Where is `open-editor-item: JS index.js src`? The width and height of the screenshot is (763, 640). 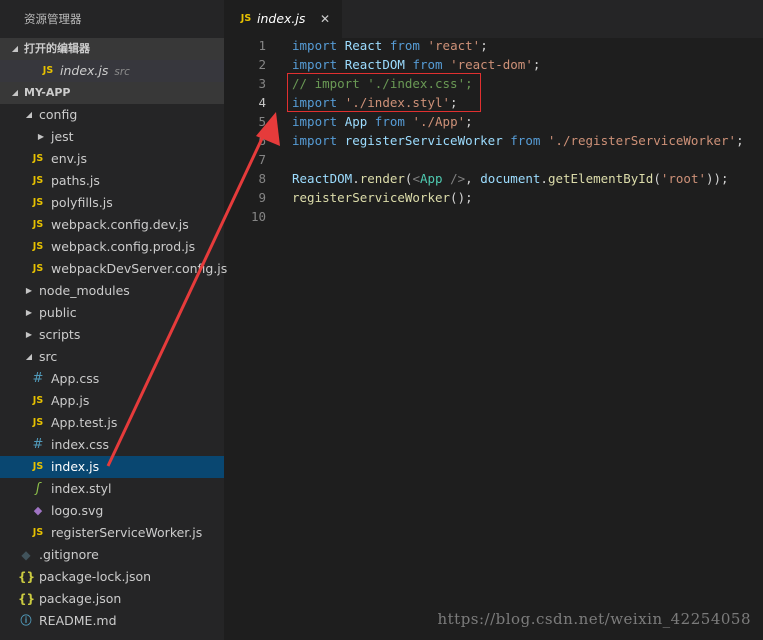
open-editor-item: JS index.js src is located at coordinates (112, 71).